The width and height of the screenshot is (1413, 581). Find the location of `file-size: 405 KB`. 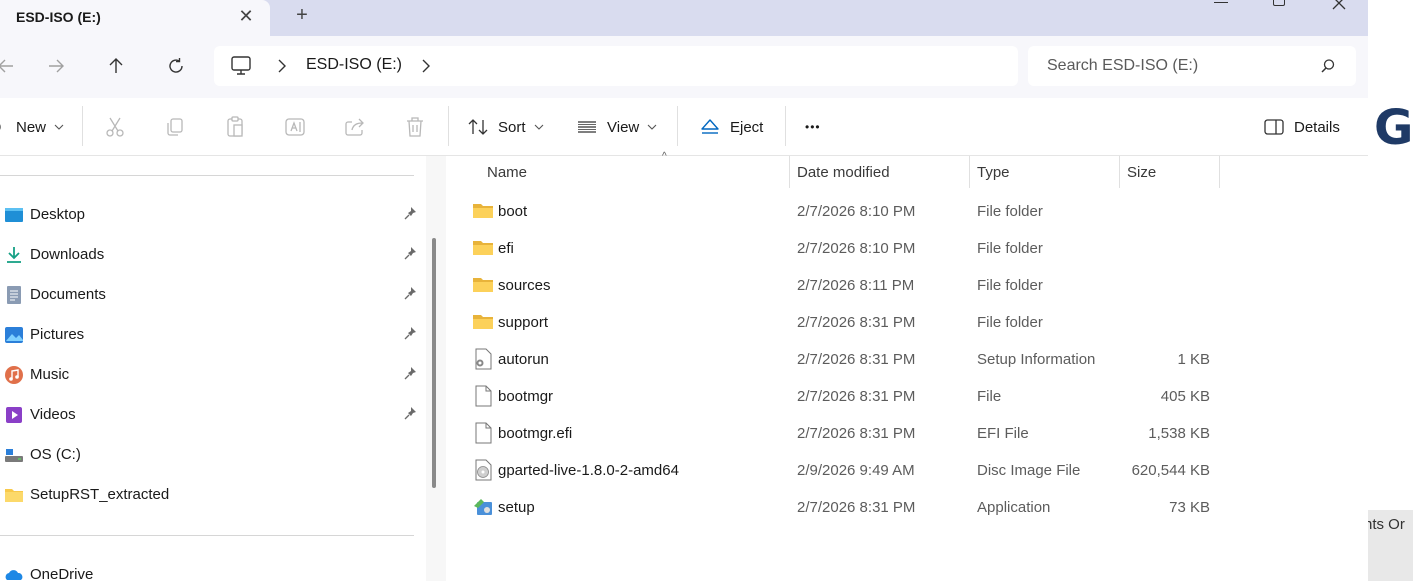

file-size: 405 KB is located at coordinates (1185, 396).